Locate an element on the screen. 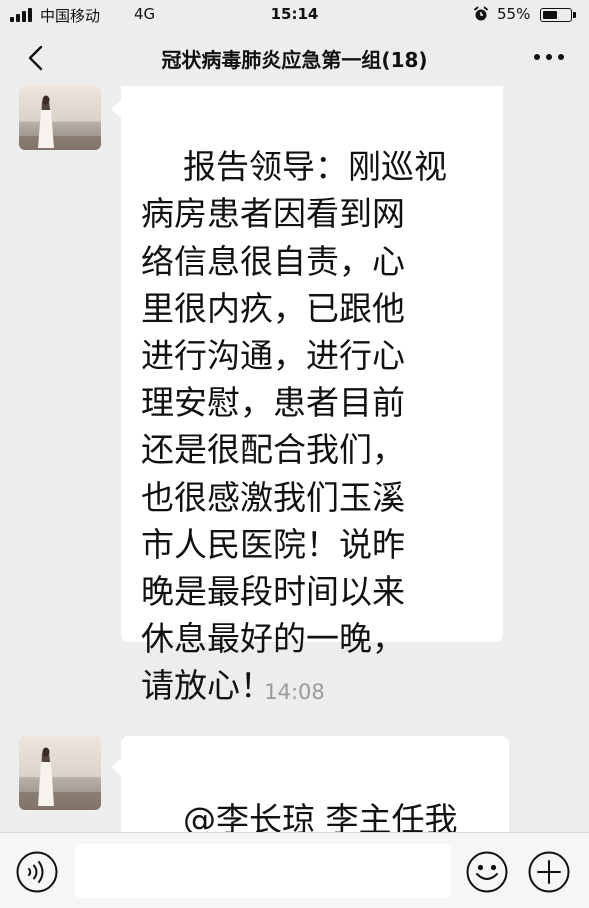 This screenshot has width=589, height=908. chat-title: 冠状病毒肺炎应急第一组(18) is located at coordinates (294, 60).